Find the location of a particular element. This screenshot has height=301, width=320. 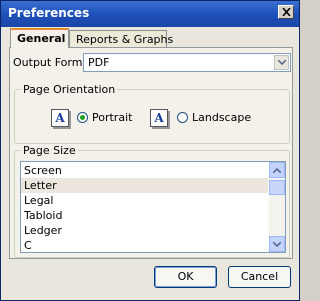

output-format-label: Output Format is located at coordinates (53, 62).